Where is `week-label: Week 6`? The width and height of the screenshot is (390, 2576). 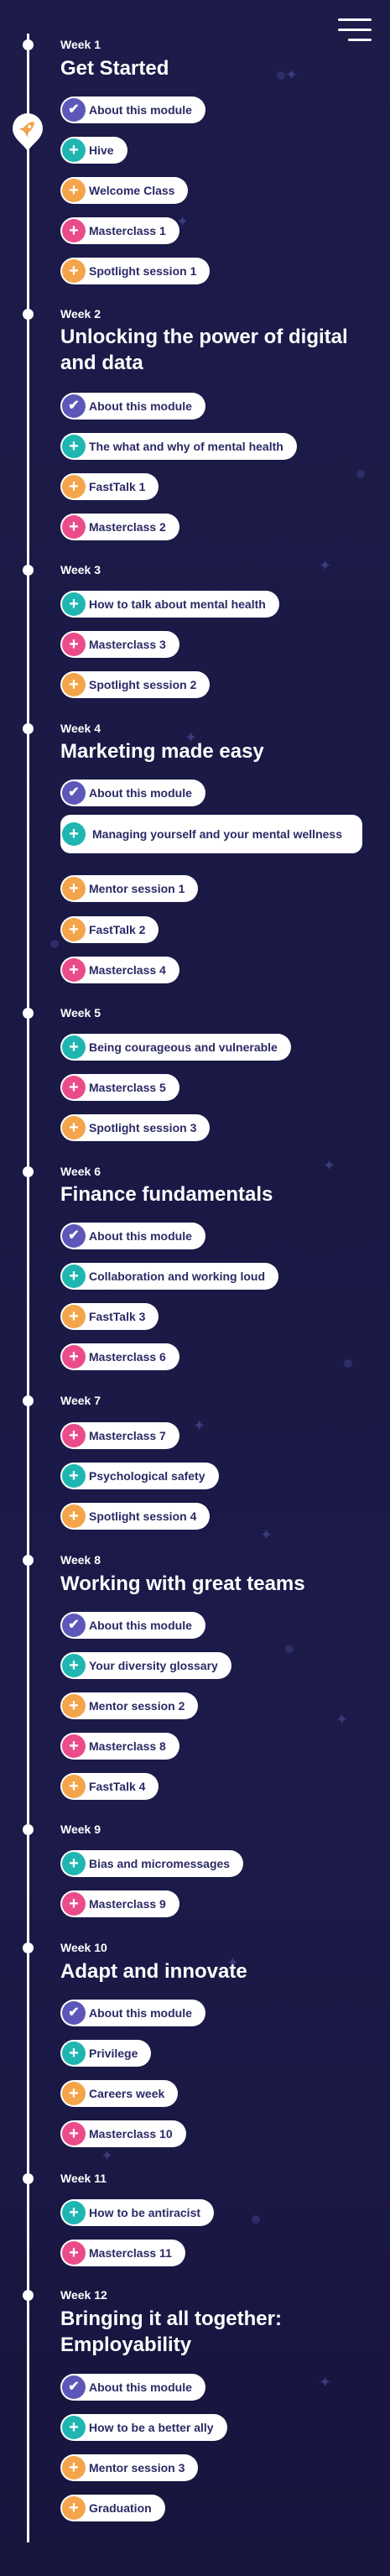 week-label: Week 6 is located at coordinates (80, 1171).